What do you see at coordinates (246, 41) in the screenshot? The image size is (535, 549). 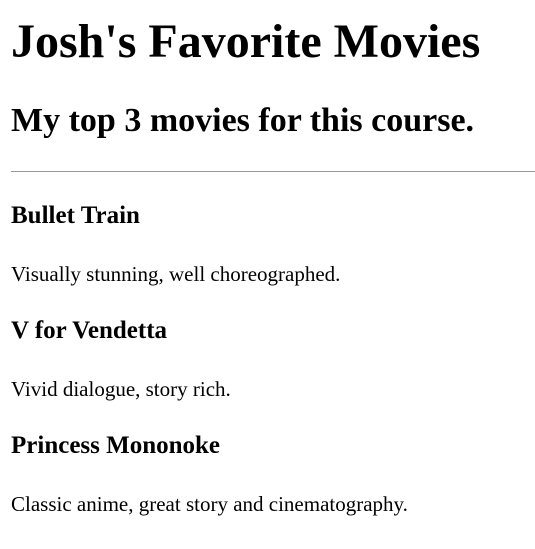 I see `page-title: Josh's Favorite Movies` at bounding box center [246, 41].